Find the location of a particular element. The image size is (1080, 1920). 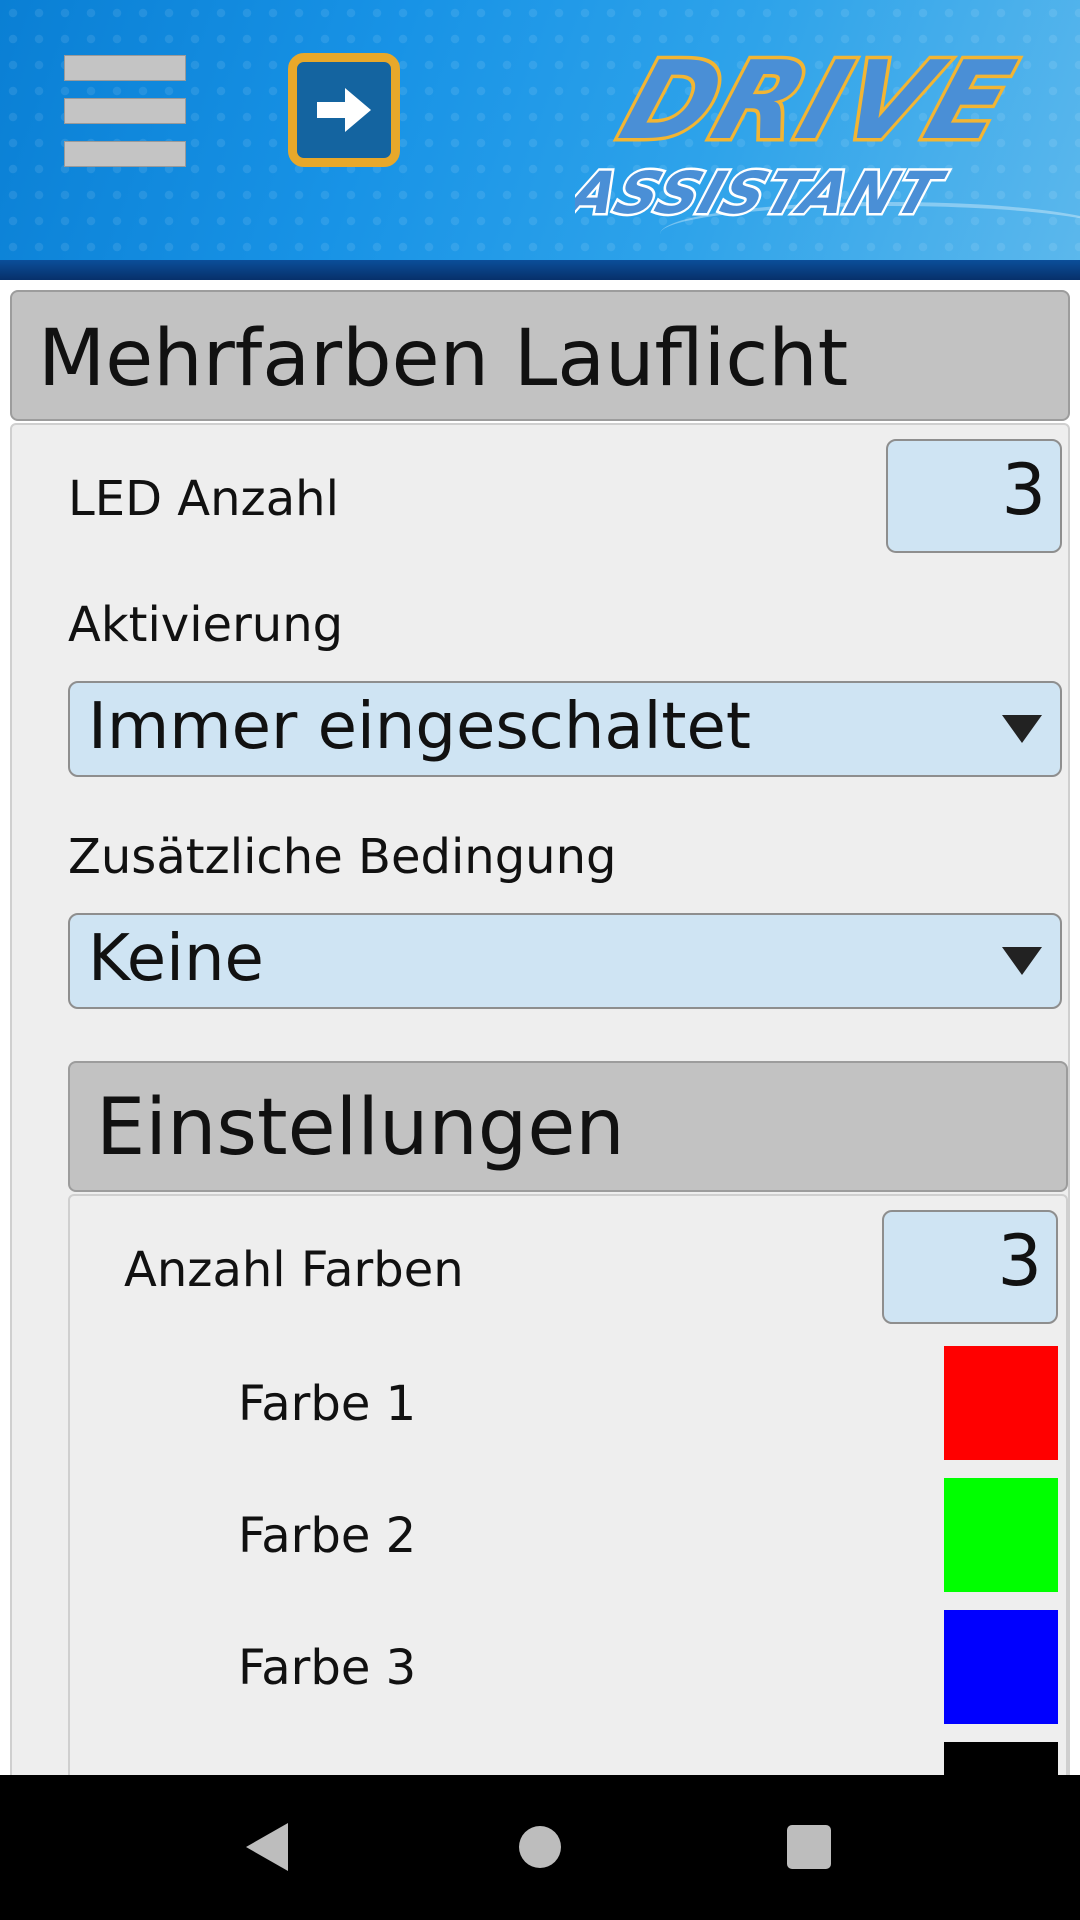

logo-line2: ASSISTANT is located at coordinates (763, 193).